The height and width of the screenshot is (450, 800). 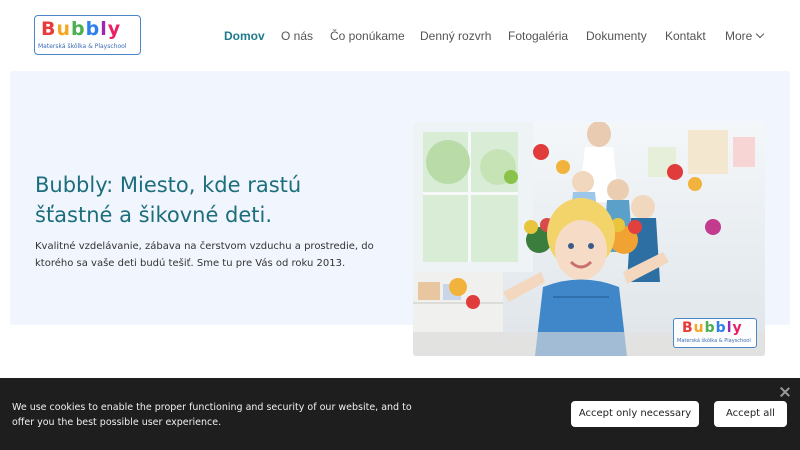 I want to click on nav-item-fotogaleria: Fotogaléria, so click(x=538, y=36).